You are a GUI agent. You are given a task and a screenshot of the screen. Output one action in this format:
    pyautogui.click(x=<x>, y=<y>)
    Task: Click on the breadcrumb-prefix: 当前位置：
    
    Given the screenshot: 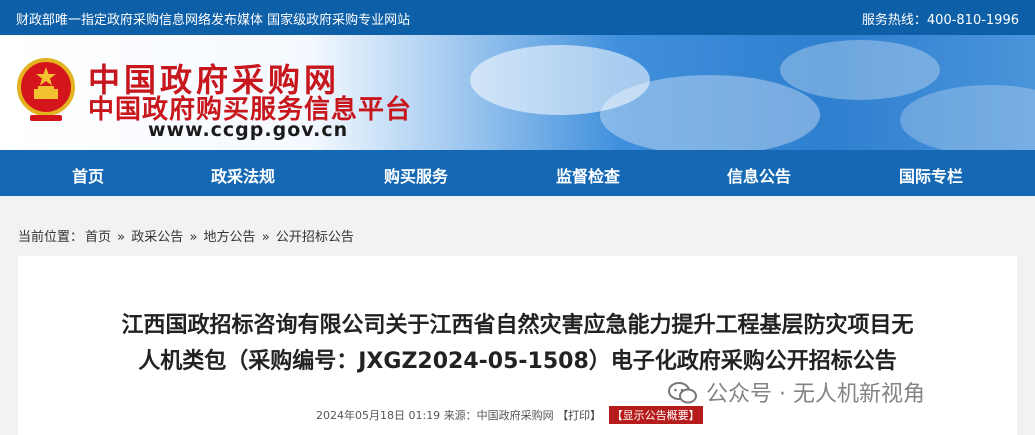 What is the action you would take?
    pyautogui.click(x=51, y=237)
    